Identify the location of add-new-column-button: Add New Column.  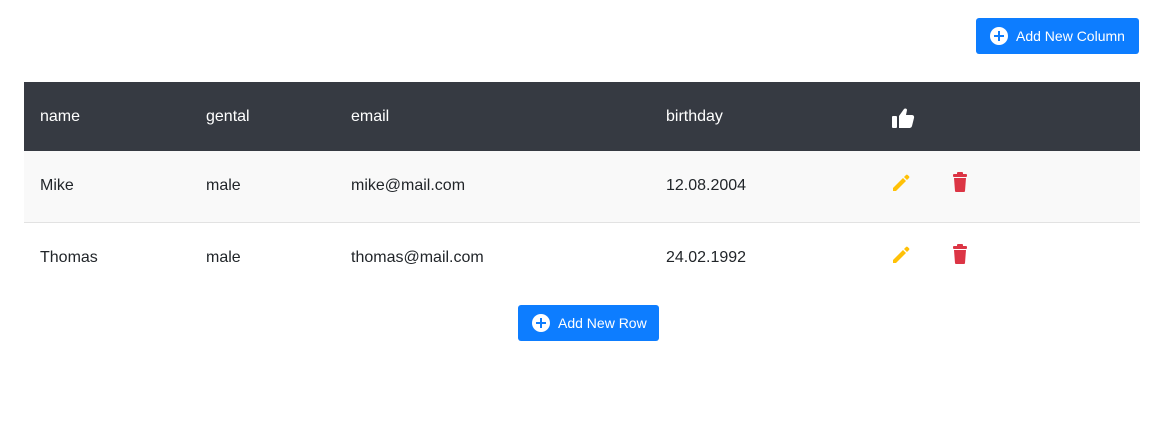
(1057, 36).